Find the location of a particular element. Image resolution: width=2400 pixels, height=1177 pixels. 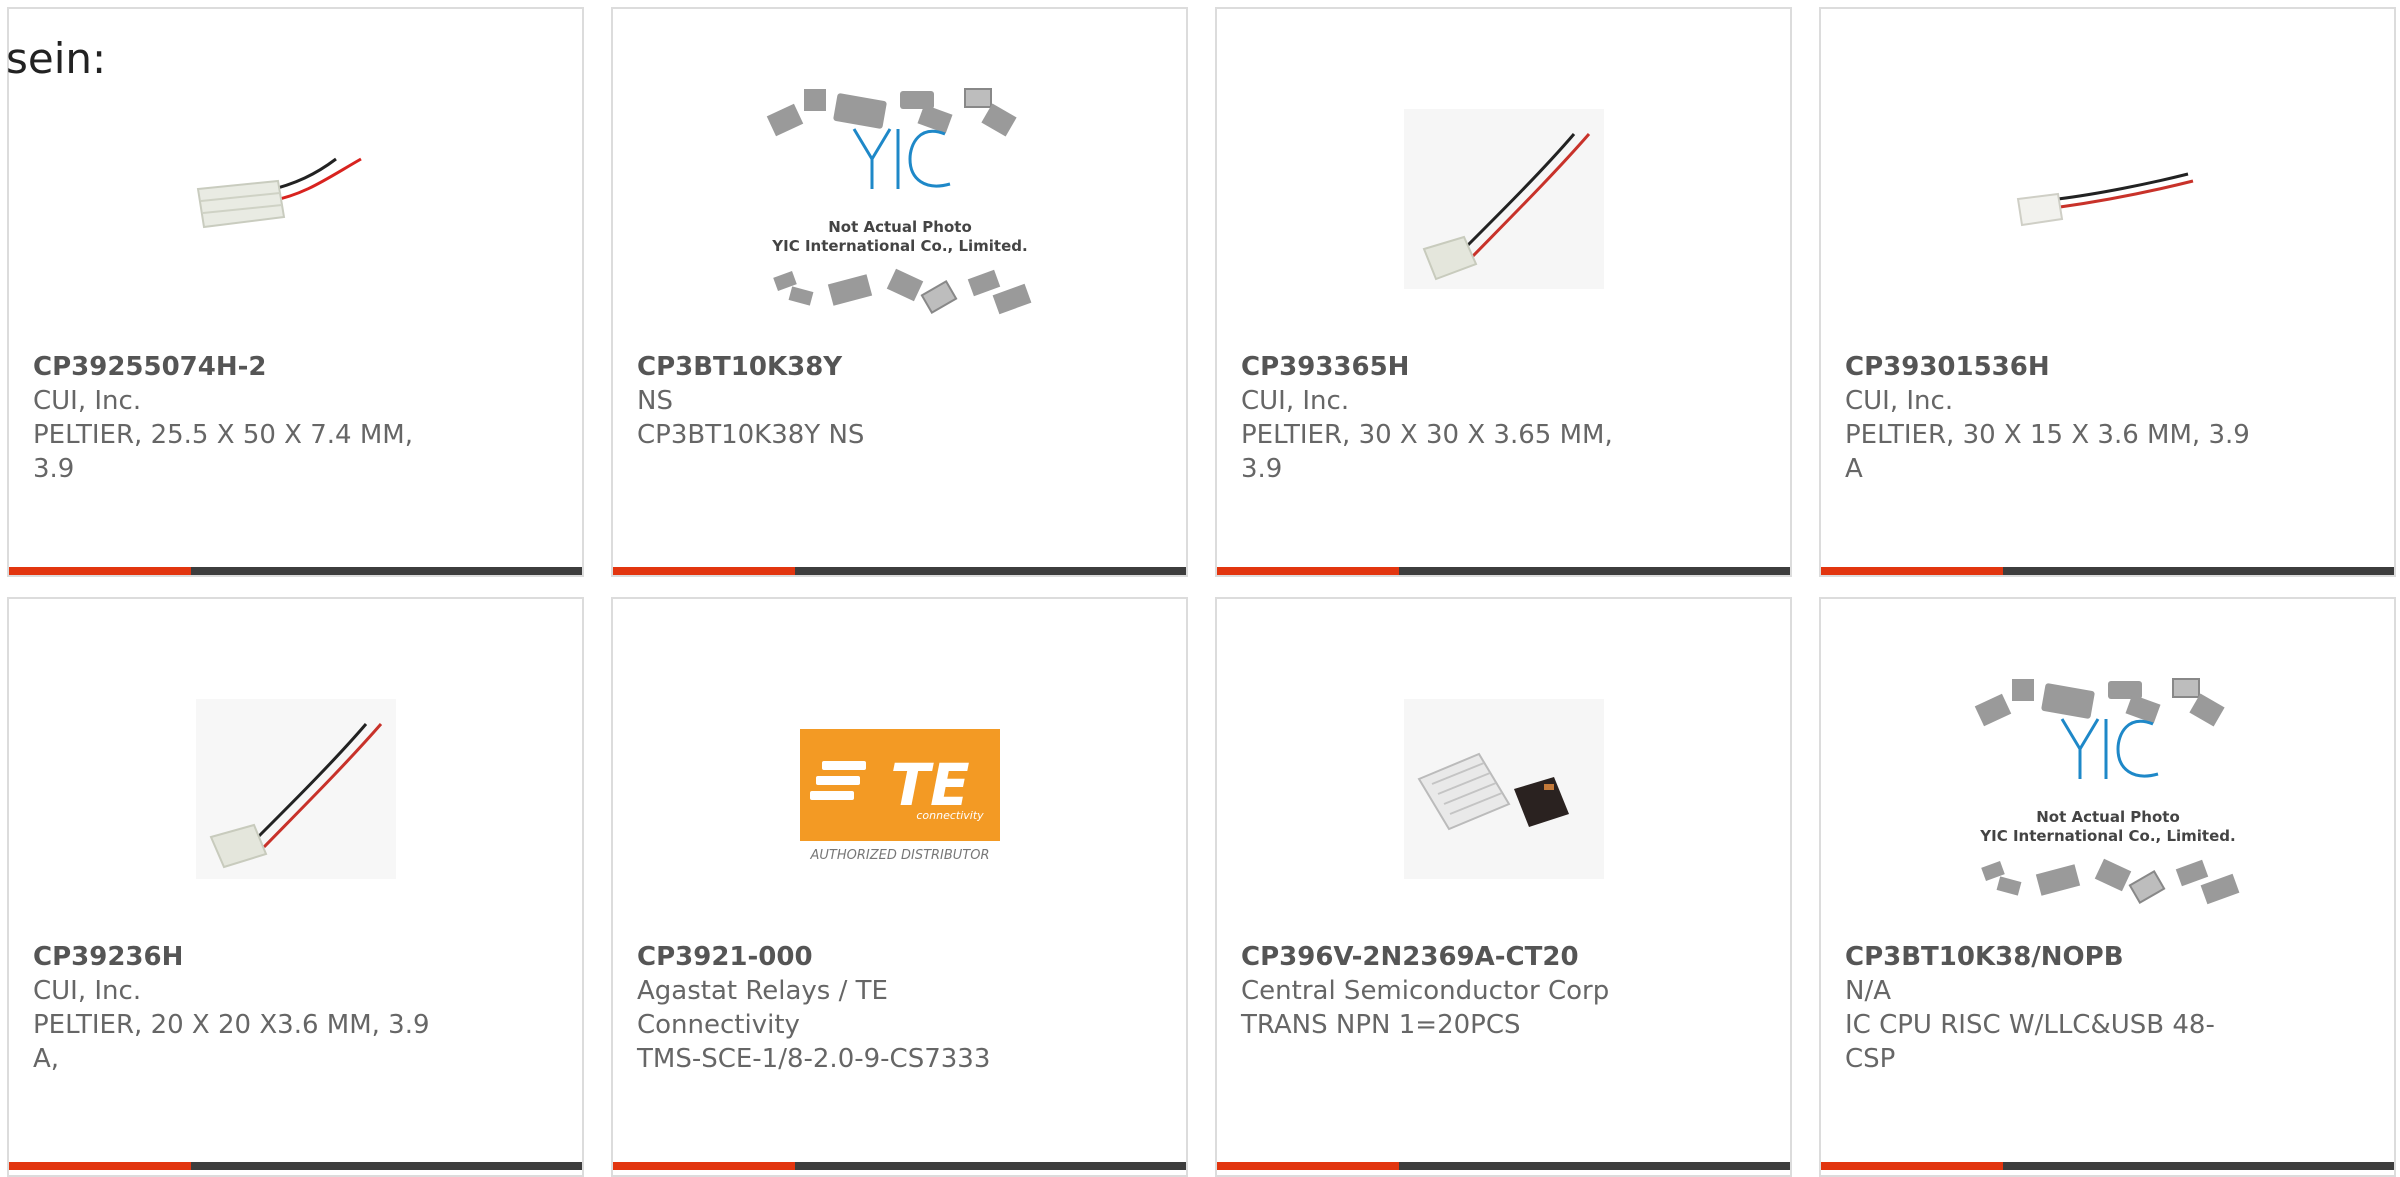

description: PELTIER, 20 X 20 X3.6 MM, 3.9 A, is located at coordinates (231, 1042).